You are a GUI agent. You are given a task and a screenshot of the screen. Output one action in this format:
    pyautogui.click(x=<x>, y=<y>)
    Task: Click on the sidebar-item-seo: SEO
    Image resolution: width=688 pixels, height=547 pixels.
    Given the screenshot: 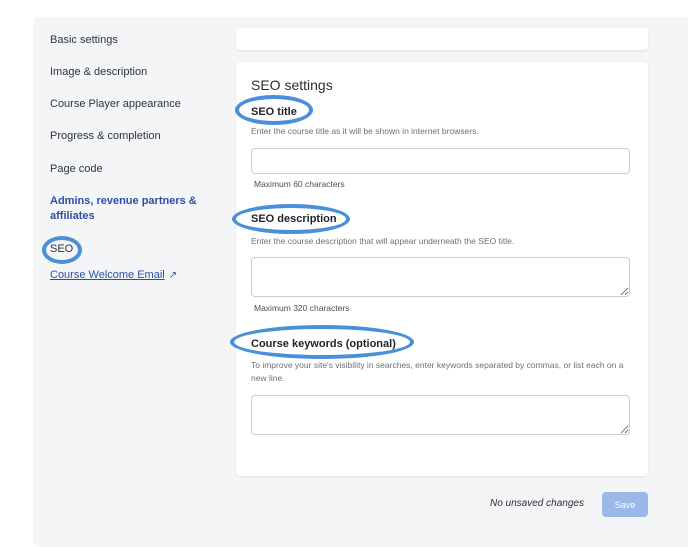 What is the action you would take?
    pyautogui.click(x=61, y=249)
    